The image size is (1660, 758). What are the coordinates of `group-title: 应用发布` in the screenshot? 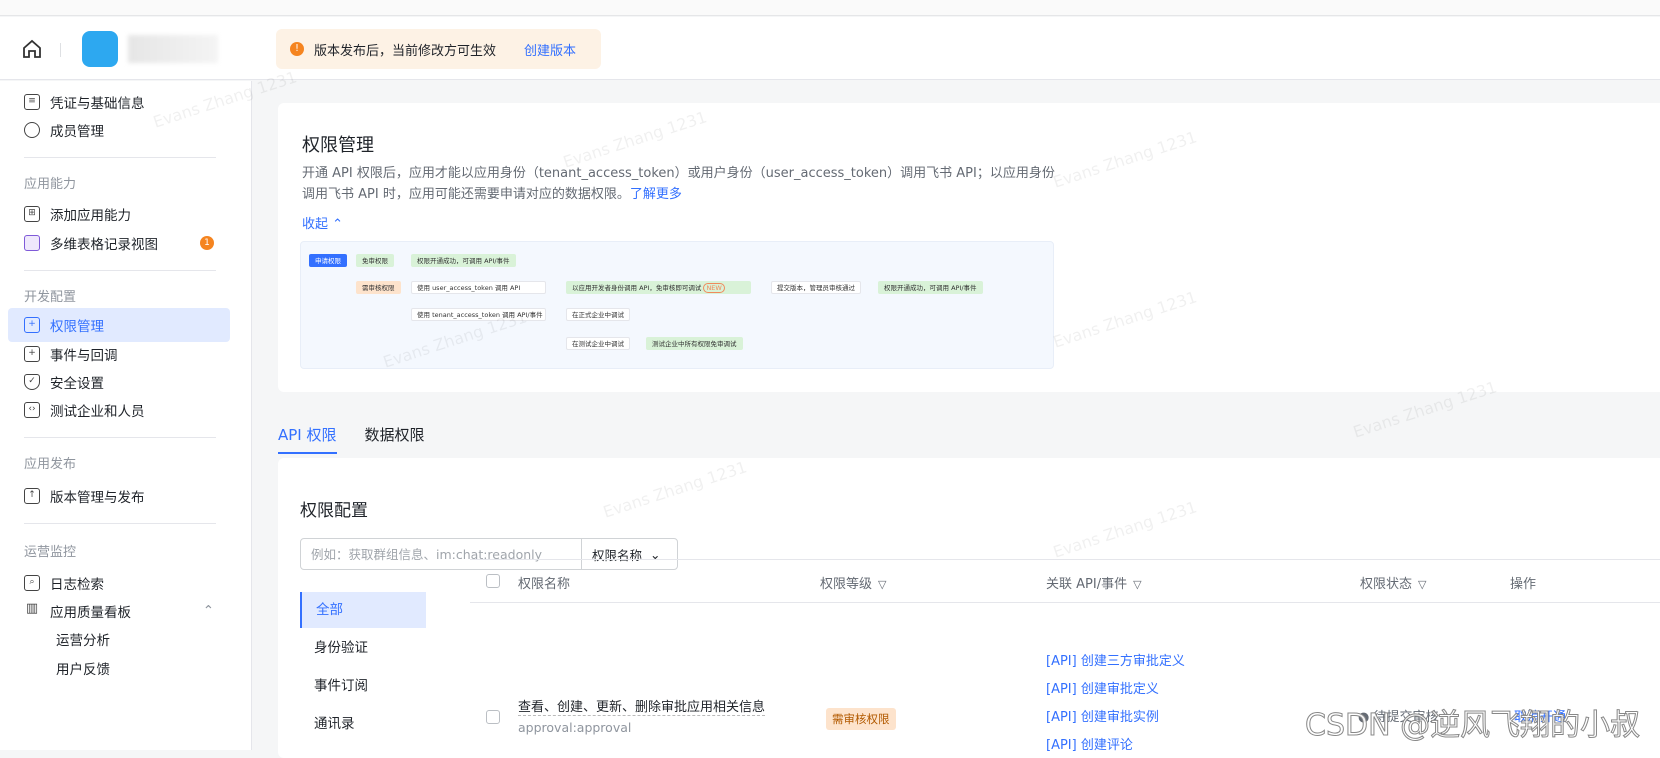 It's located at (50, 464).